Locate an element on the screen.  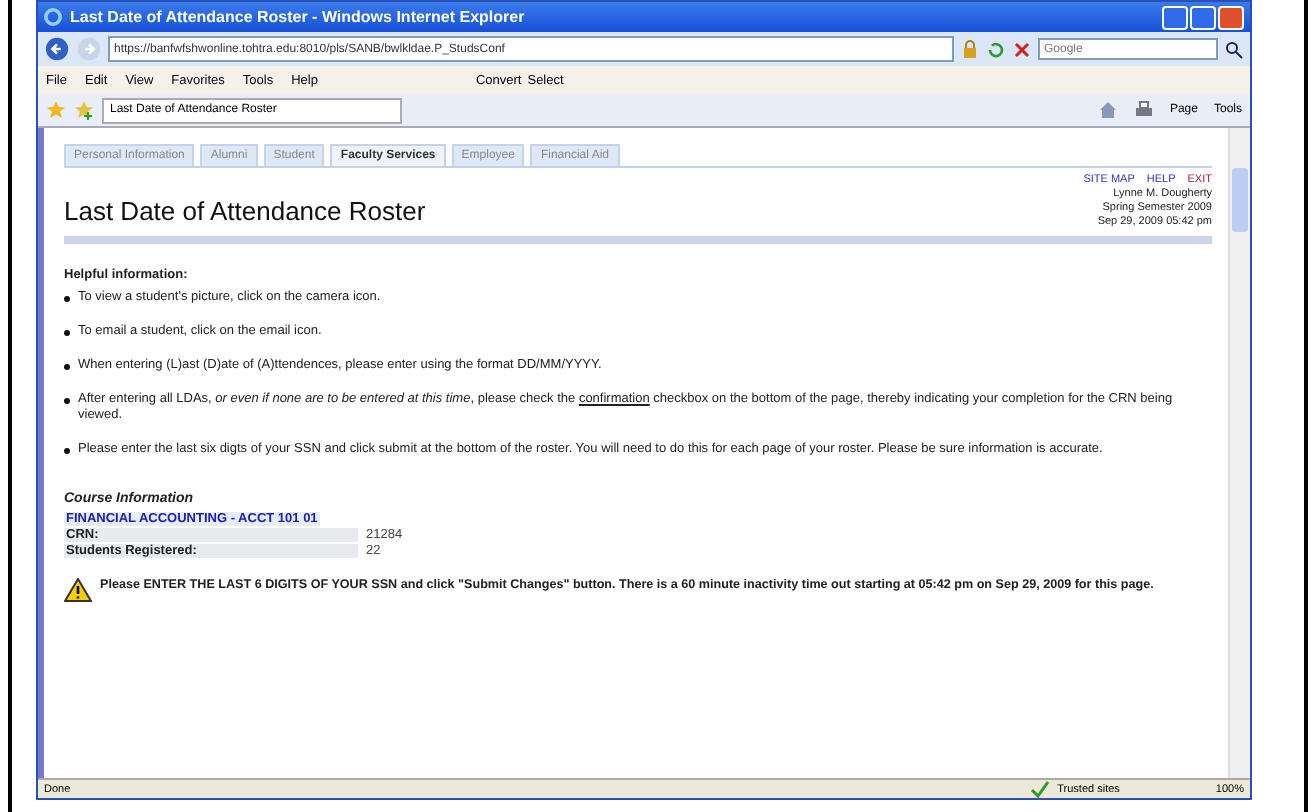
stop-icon is located at coordinates (1022, 49).